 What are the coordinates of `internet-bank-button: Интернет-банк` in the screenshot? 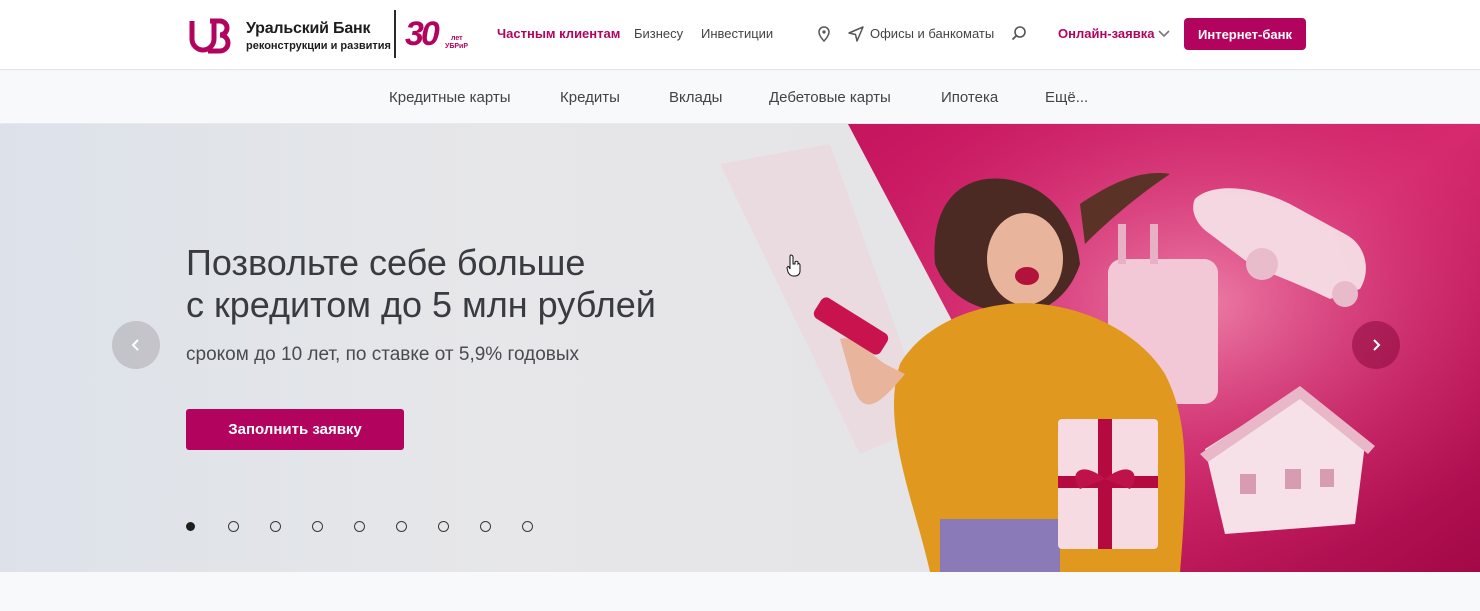 It's located at (1245, 34).